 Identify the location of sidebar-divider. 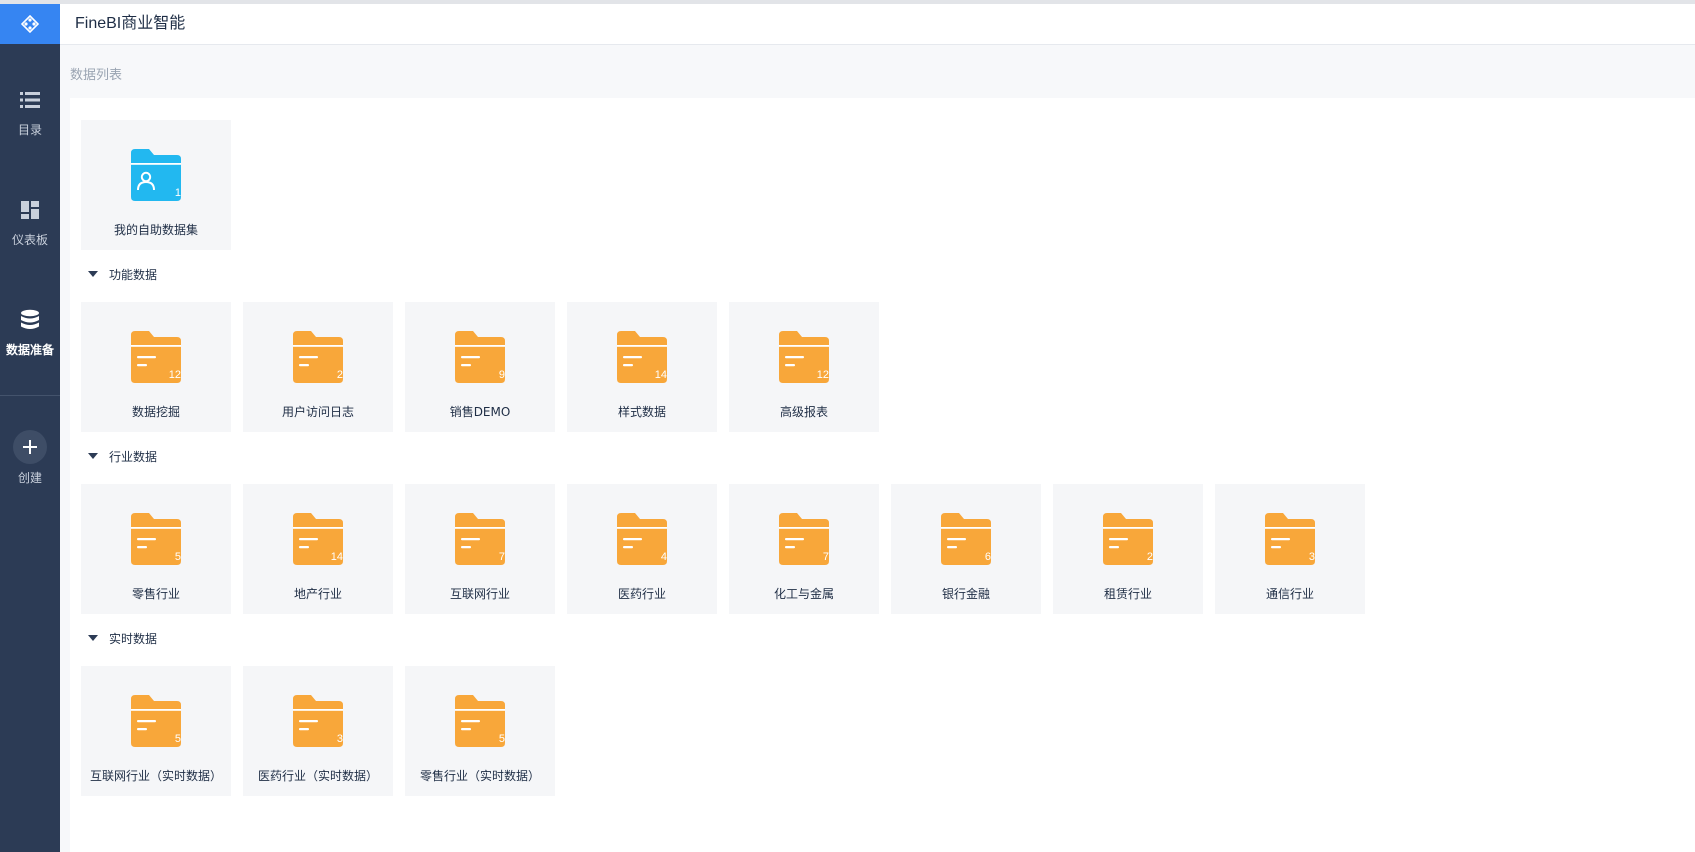
(30, 395).